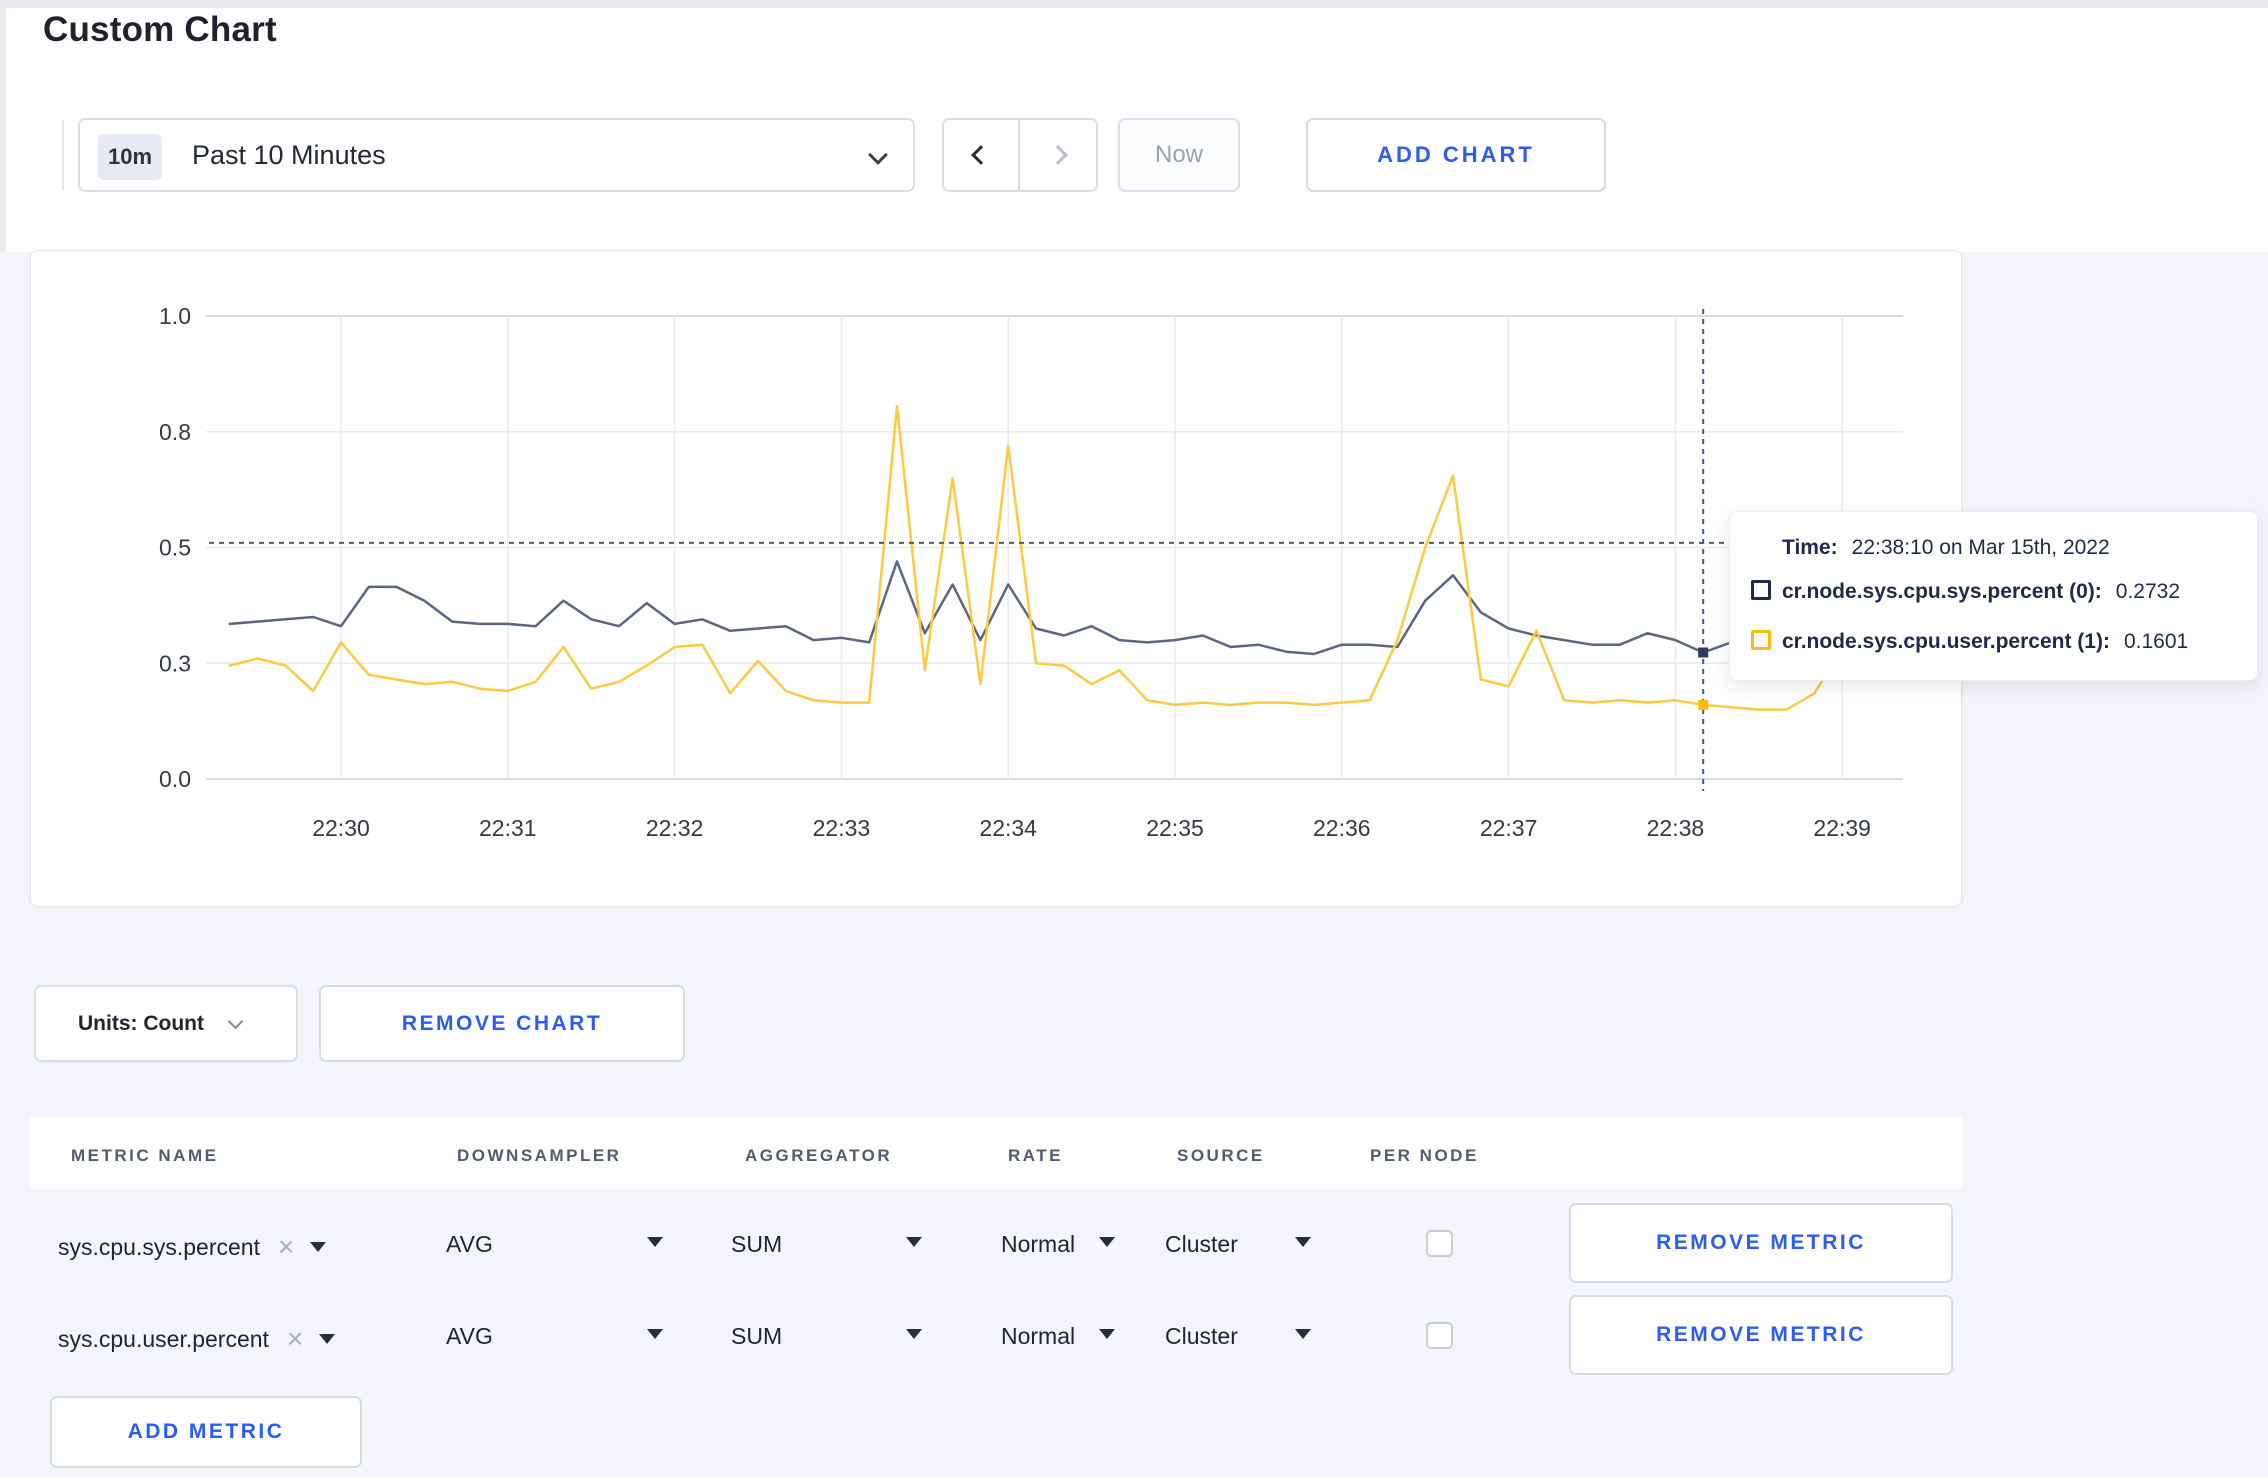 This screenshot has height=1478, width=2268. I want to click on time-nav-group, so click(1020, 155).